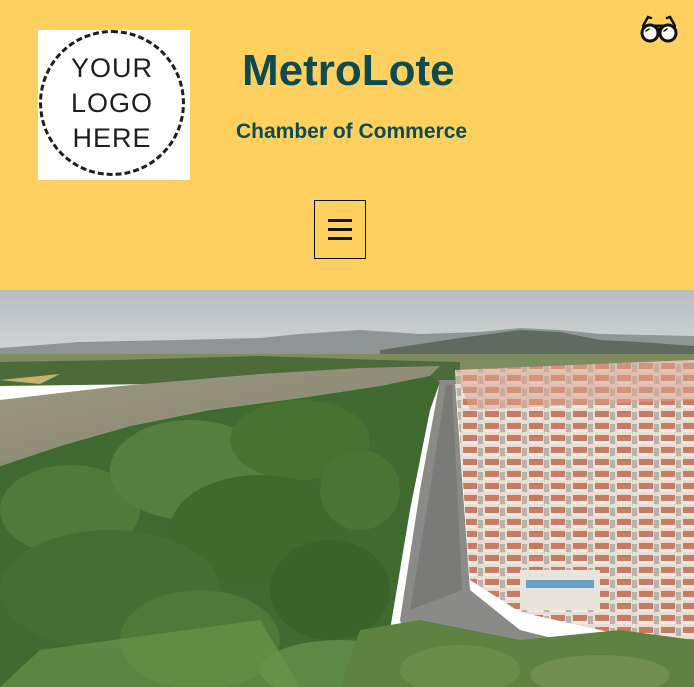 Image resolution: width=694 pixels, height=687 pixels. I want to click on accessibility-button, so click(659, 29).